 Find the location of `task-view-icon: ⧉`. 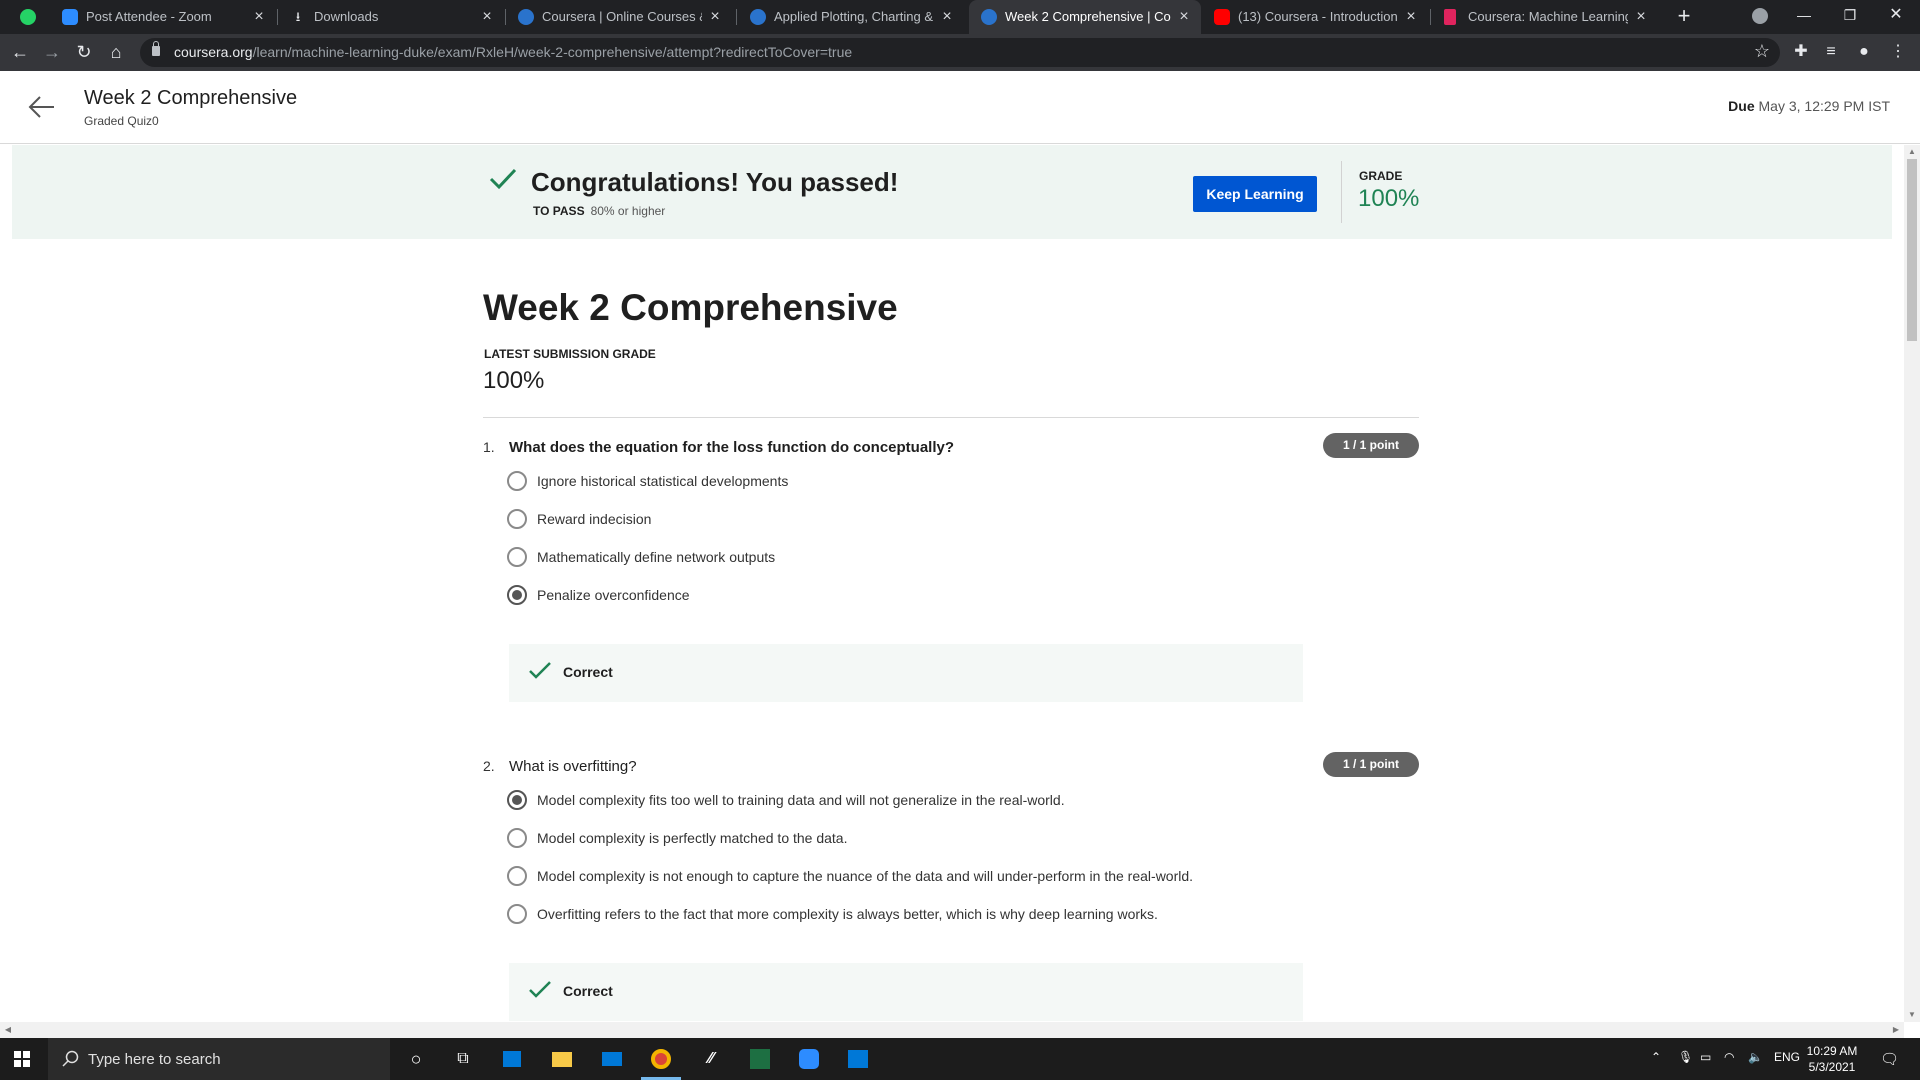

task-view-icon: ⧉ is located at coordinates (463, 1059).